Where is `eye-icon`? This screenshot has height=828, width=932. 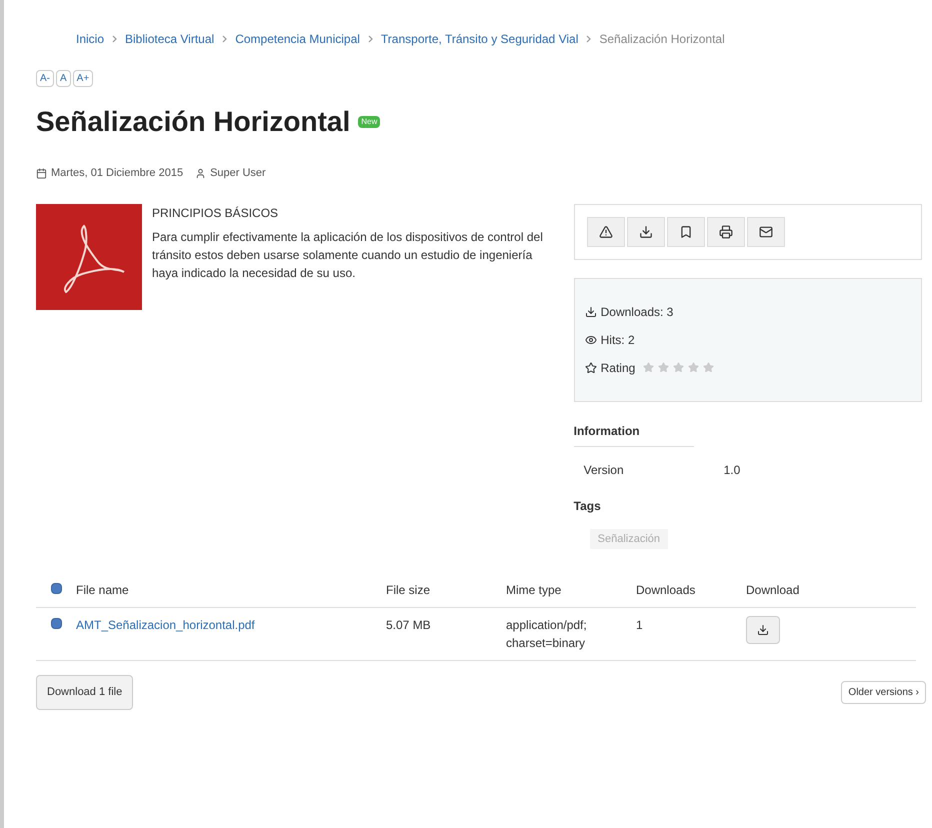 eye-icon is located at coordinates (590, 340).